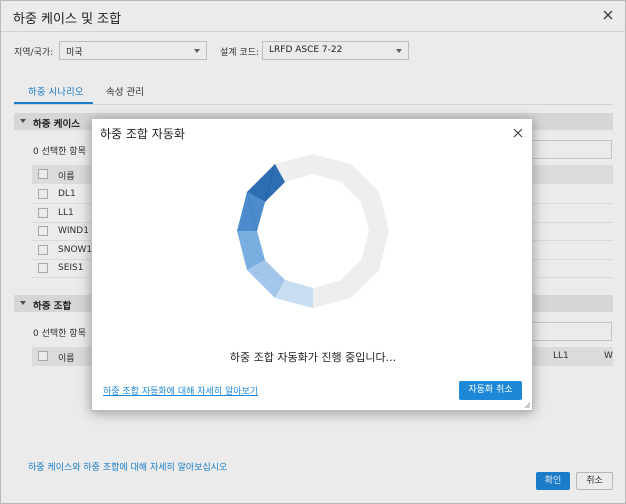 The image size is (626, 504). What do you see at coordinates (312, 231) in the screenshot?
I see `loading-spinner-icon` at bounding box center [312, 231].